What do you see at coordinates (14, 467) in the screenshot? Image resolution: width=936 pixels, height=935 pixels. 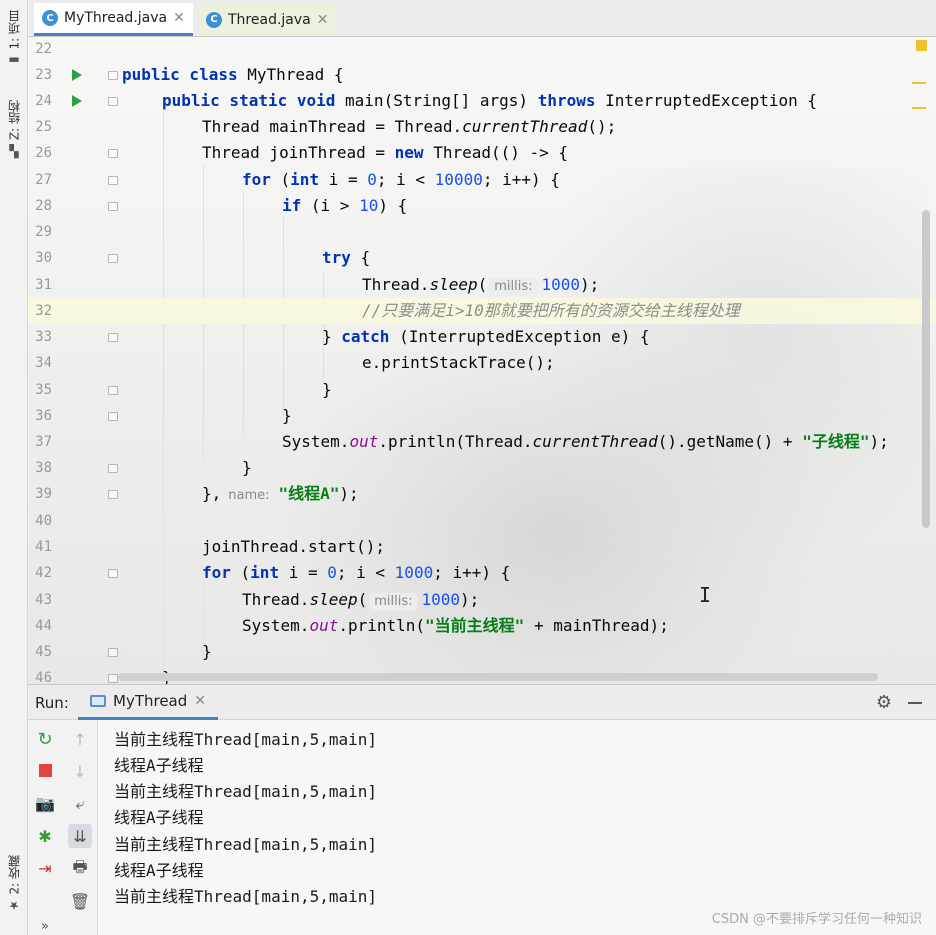 I see `left-tool-strip: ▬ 1: 项目 ▚ Z: 结构 ★ 2: 收藏` at bounding box center [14, 467].